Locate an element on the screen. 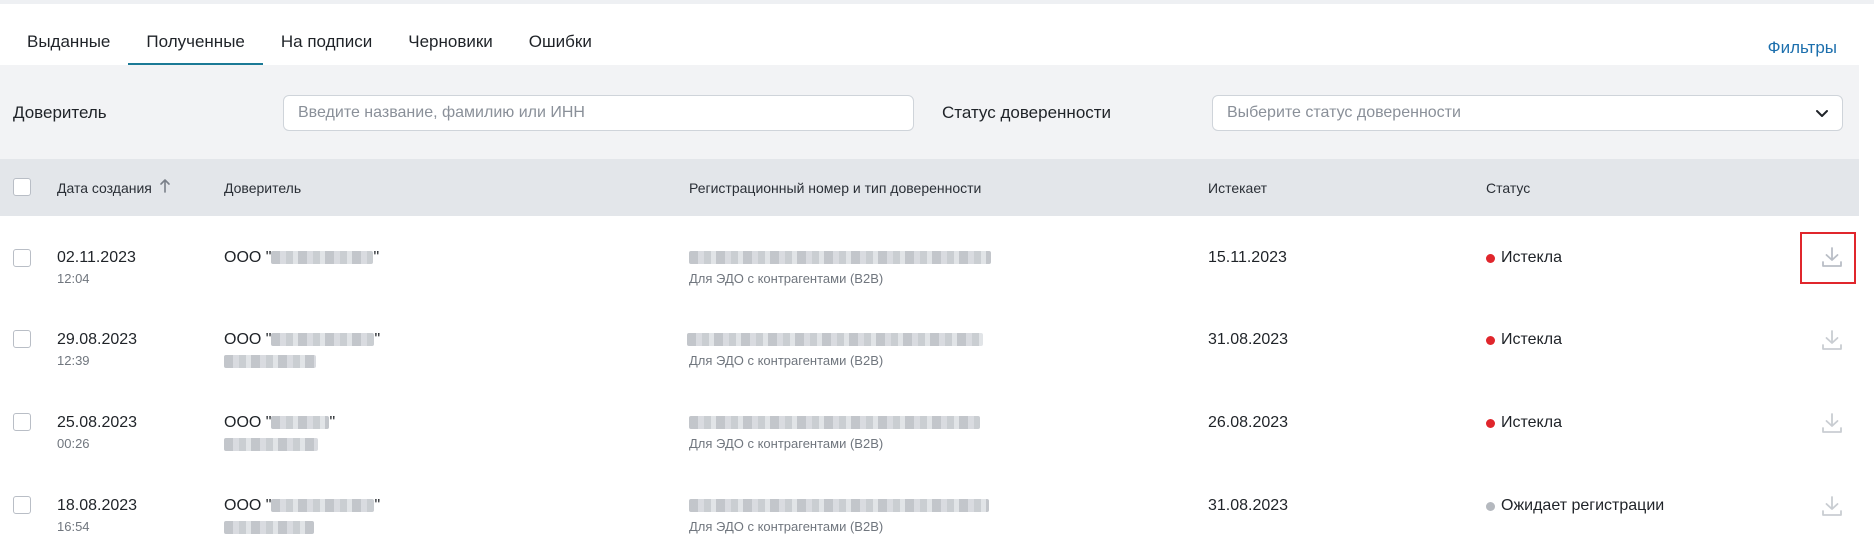  tab-drafts: Черновики is located at coordinates (450, 43).